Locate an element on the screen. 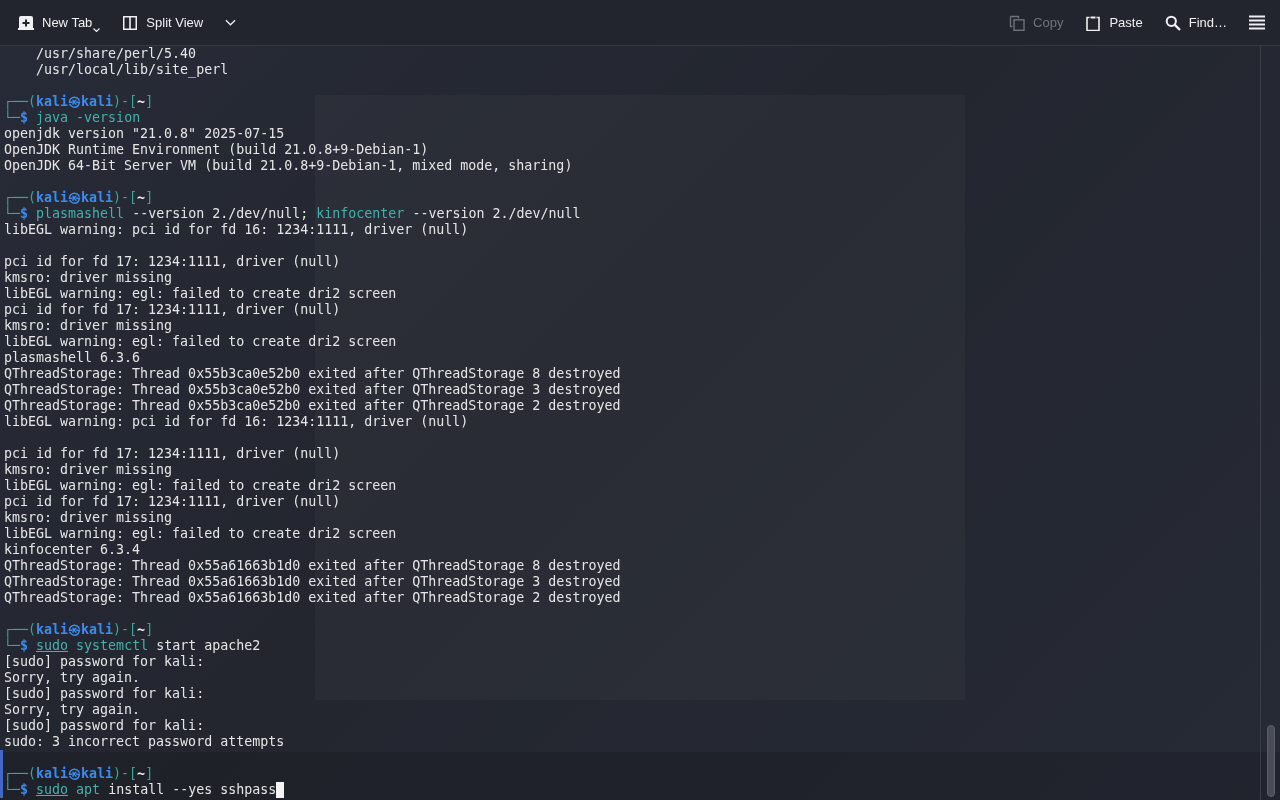 The image size is (1280, 800). menu-icon is located at coordinates (1257, 22).